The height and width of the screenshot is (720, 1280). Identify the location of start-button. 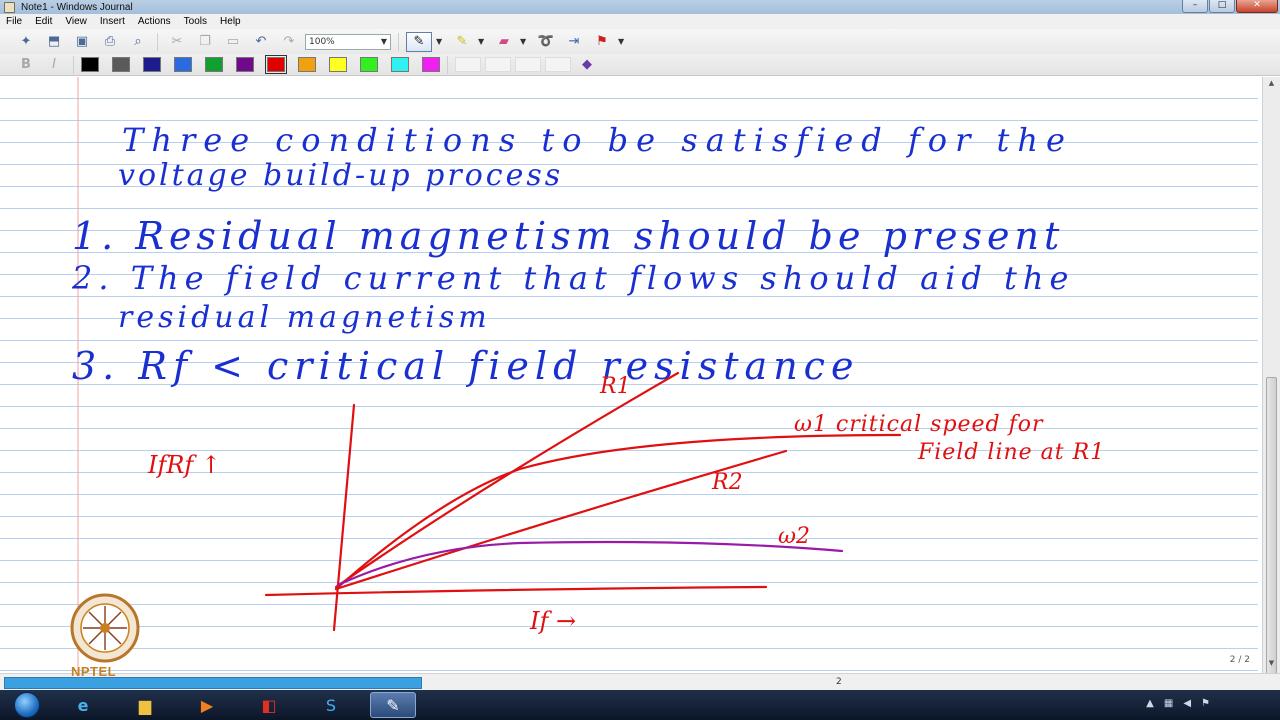
(27, 705).